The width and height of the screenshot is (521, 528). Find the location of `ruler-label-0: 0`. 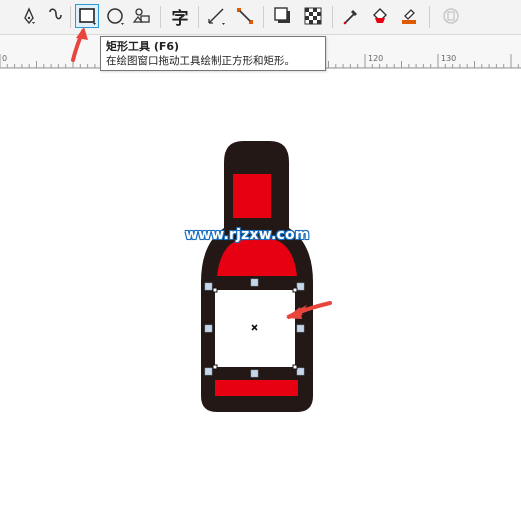

ruler-label-0: 0 is located at coordinates (5, 58).